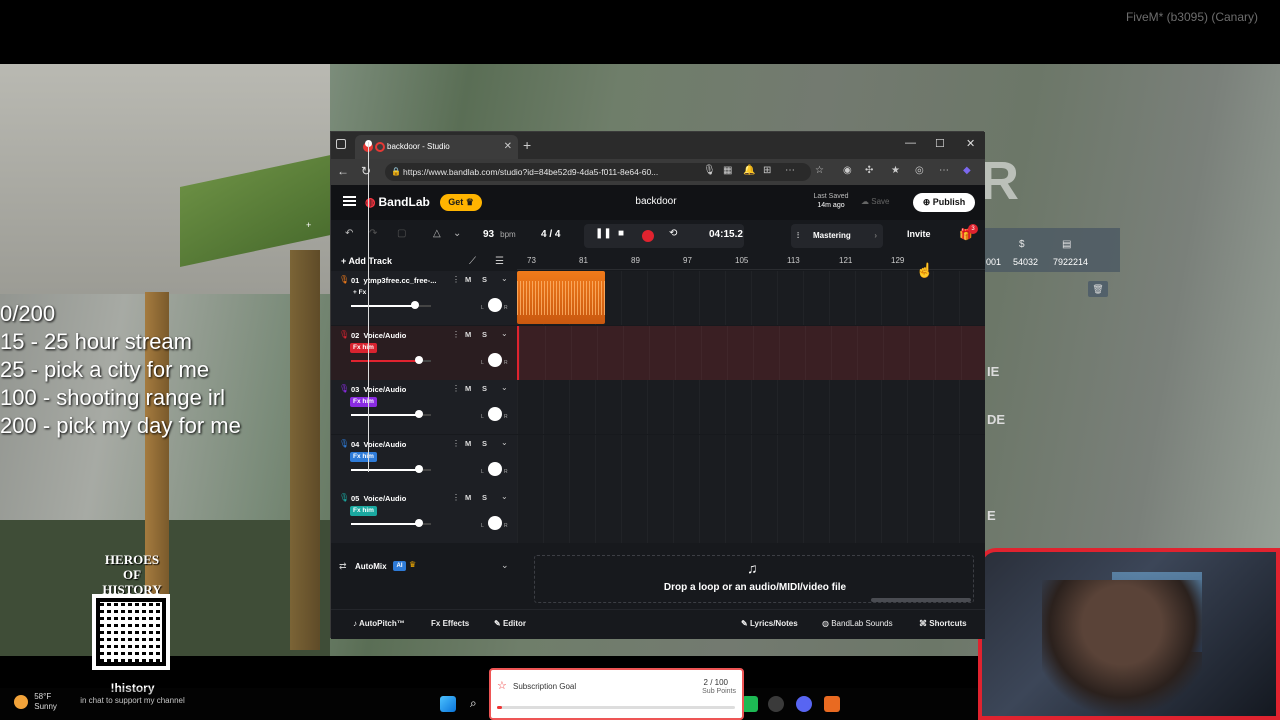  Describe the element at coordinates (399, 444) in the screenshot. I see `track-name: 04 Voice/Audio` at that location.